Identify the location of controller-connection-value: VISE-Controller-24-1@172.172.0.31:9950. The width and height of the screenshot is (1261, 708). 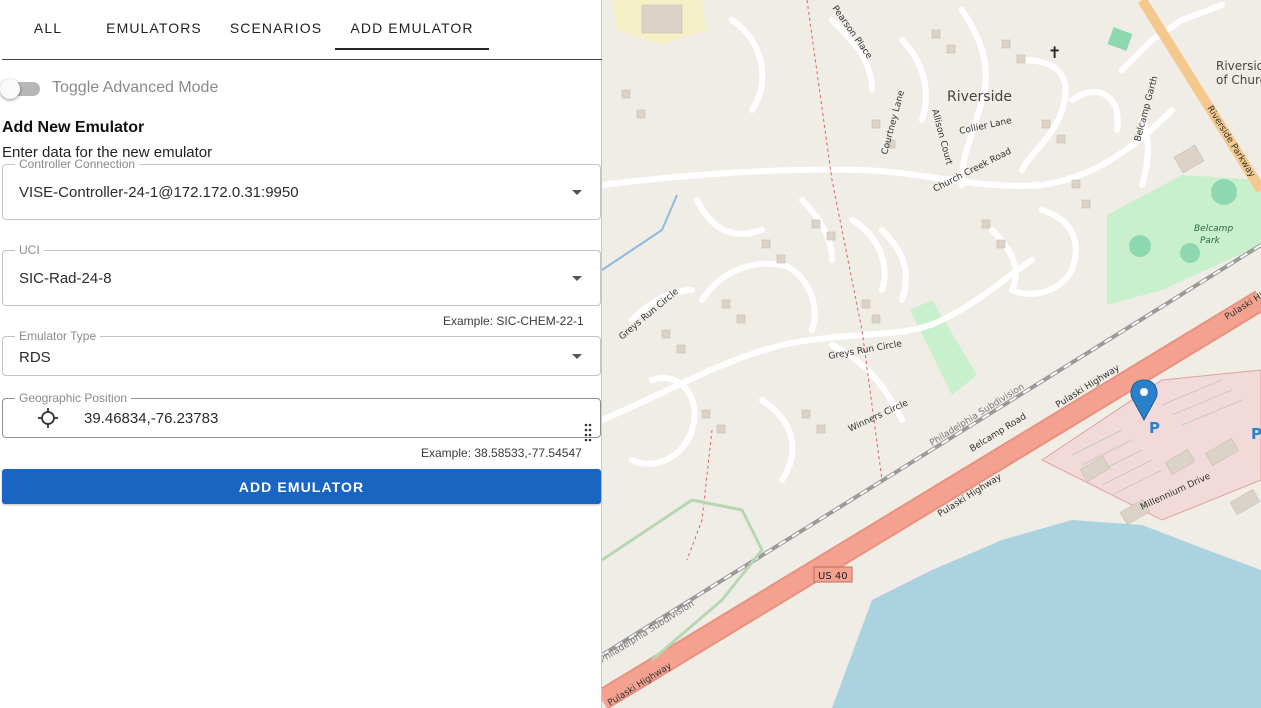
(159, 192).